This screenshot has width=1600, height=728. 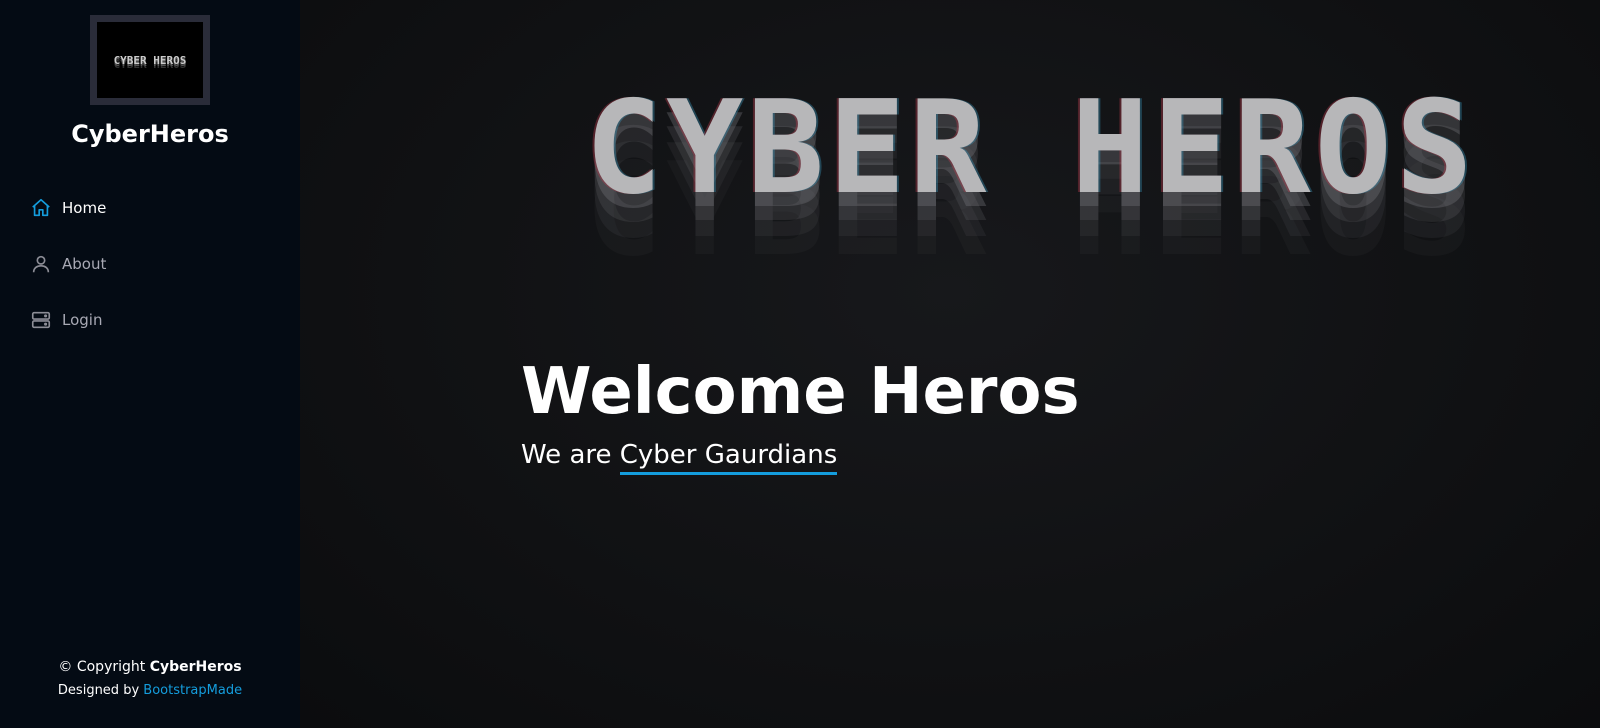 What do you see at coordinates (41, 264) in the screenshot?
I see `person-icon` at bounding box center [41, 264].